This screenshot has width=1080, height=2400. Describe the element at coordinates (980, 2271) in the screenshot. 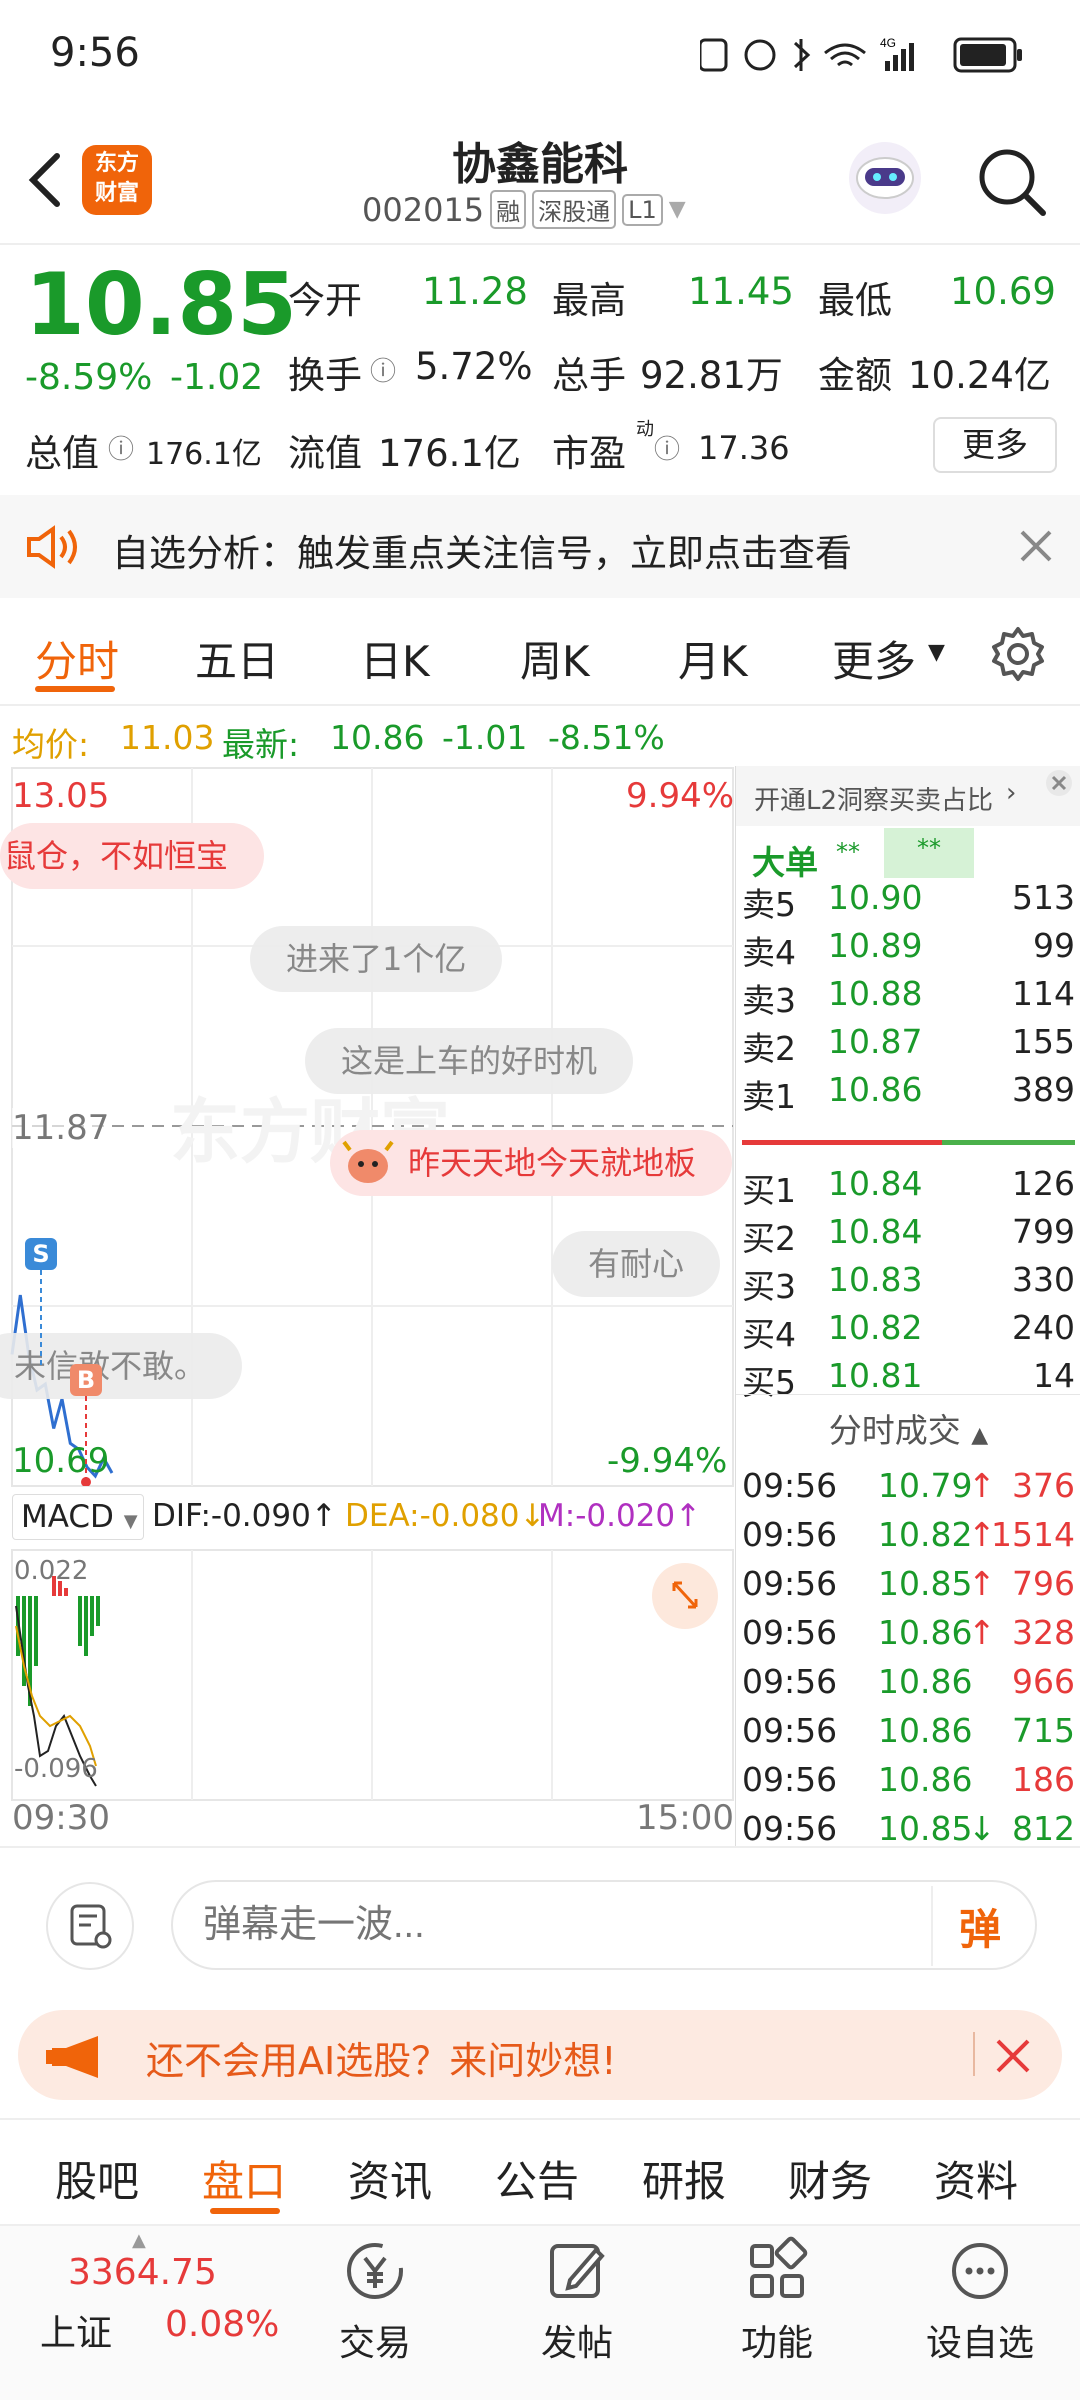

I see `more-icon` at that location.